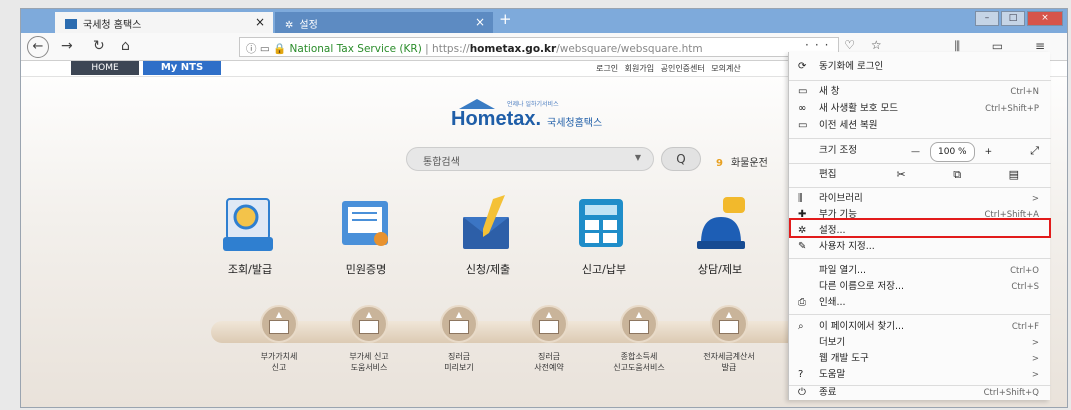 This screenshot has width=1071, height=410. What do you see at coordinates (829, 91) in the screenshot?
I see `menu-label: 새 창` at bounding box center [829, 91].